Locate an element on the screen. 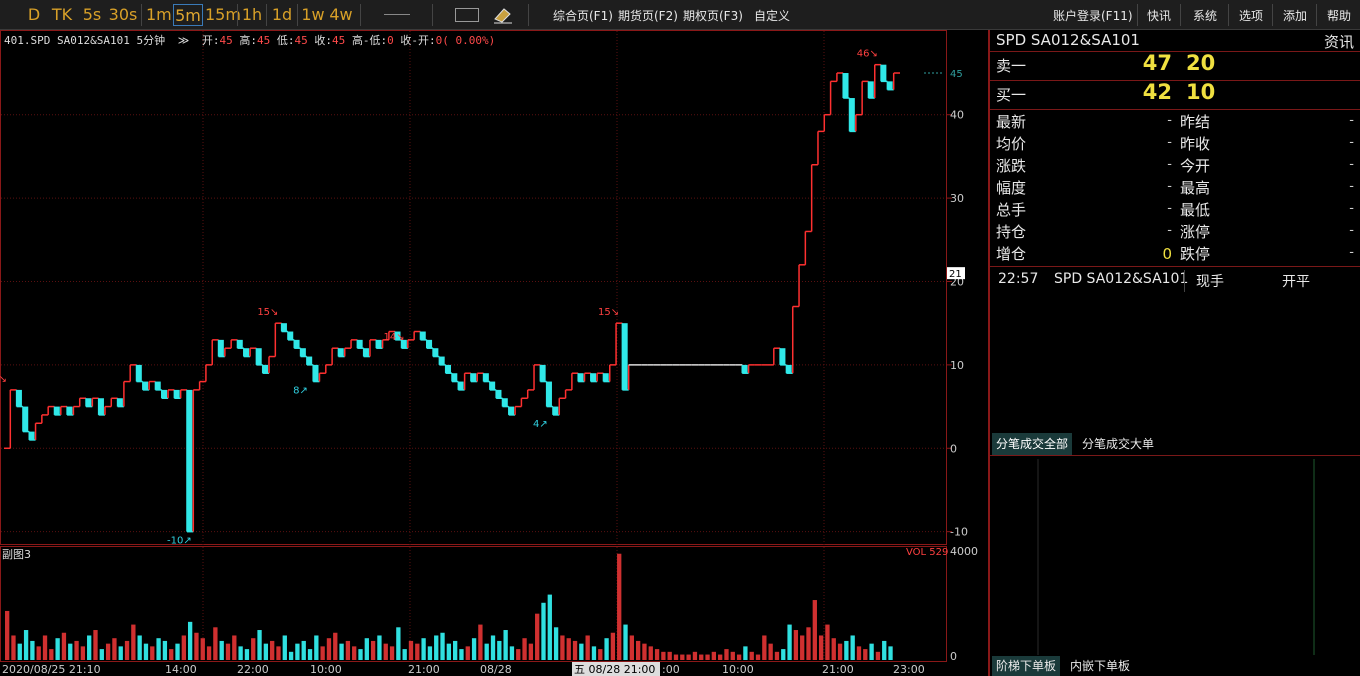 Image resolution: width=1360 pixels, height=676 pixels. tick-header-row: 22:57 SPD SA012&SA101 现手 开平 is located at coordinates (1175, 281).